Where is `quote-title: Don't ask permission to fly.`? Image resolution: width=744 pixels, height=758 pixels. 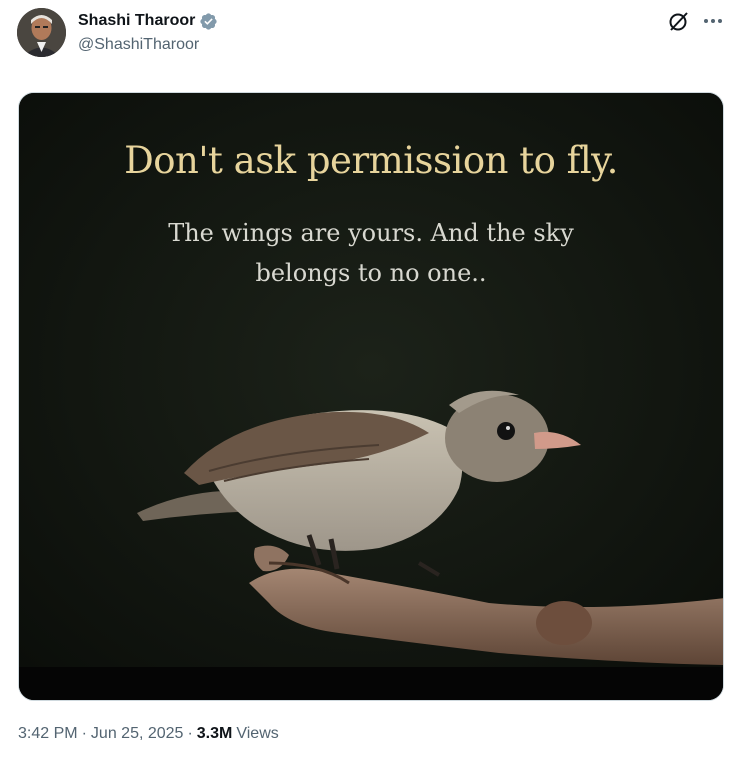
quote-title: Don't ask permission to fly. is located at coordinates (371, 160).